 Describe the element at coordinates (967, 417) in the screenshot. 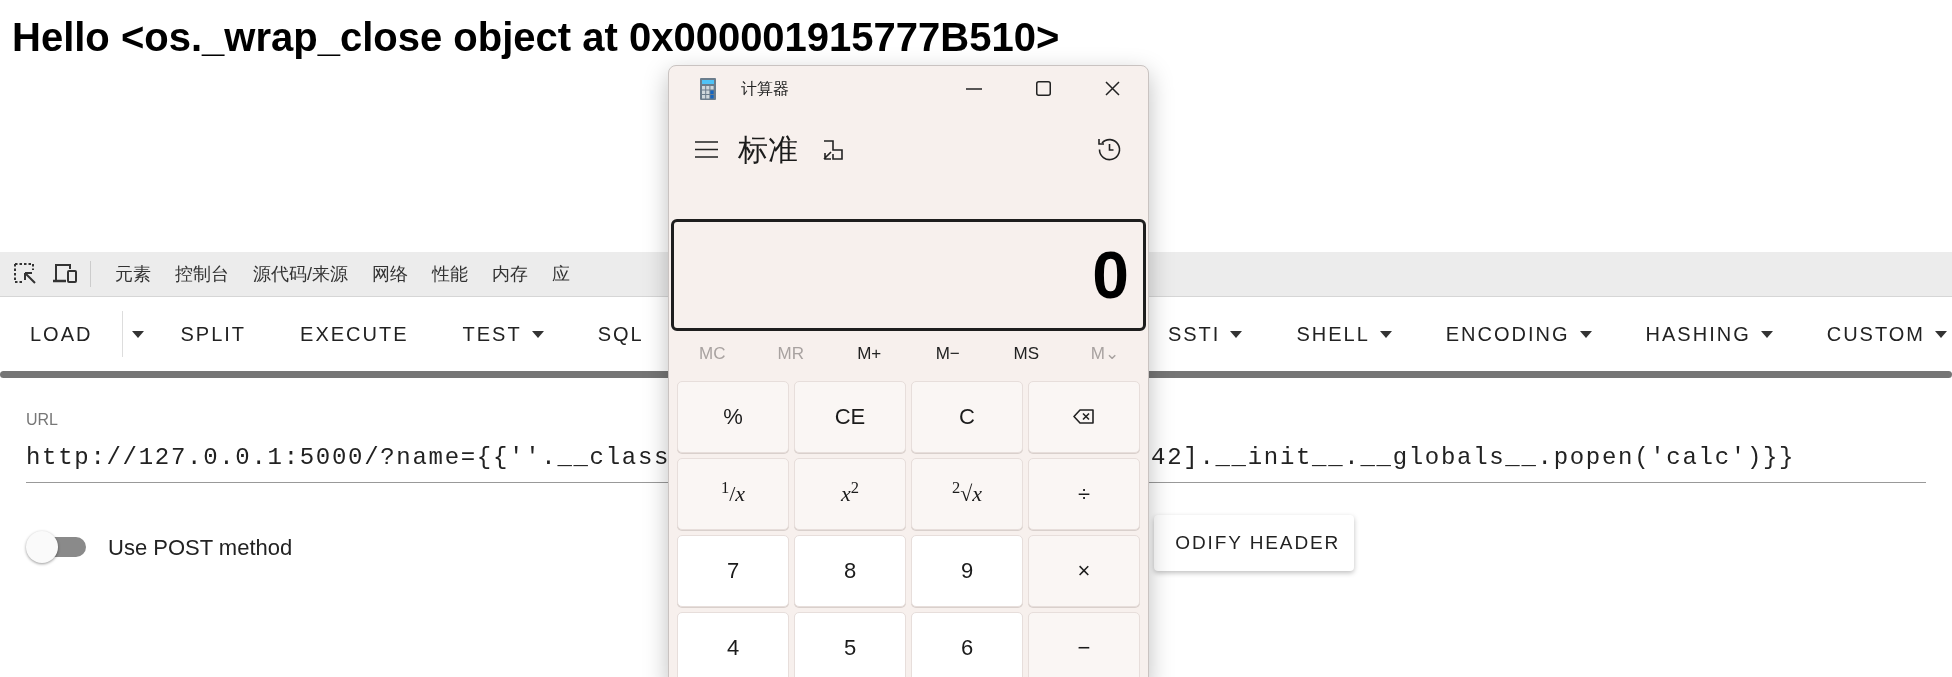

I see `calculator-key: C` at that location.